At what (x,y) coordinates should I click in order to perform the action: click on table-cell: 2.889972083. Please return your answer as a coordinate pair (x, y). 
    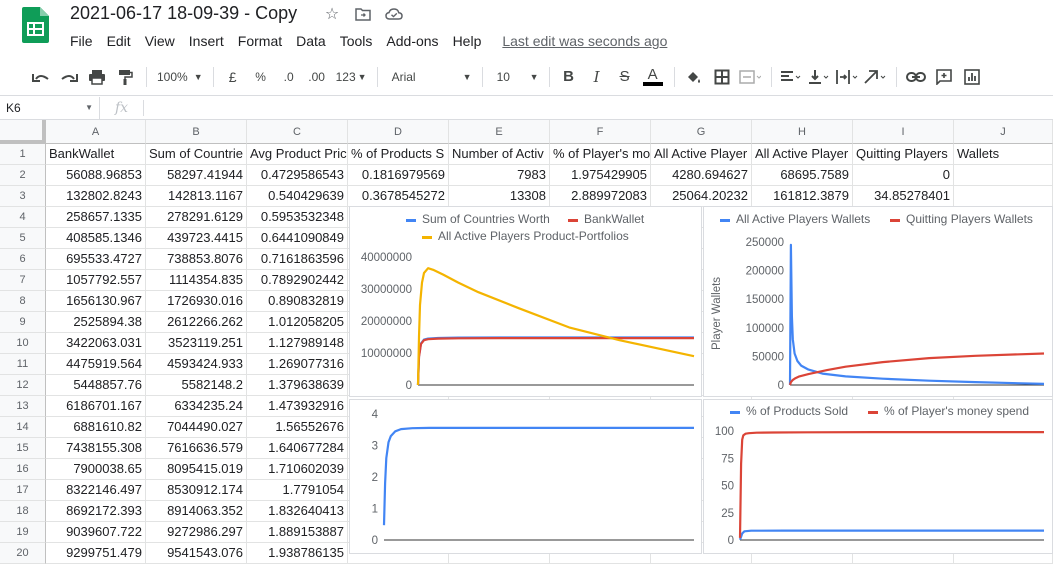
    Looking at the image, I should click on (600, 196).